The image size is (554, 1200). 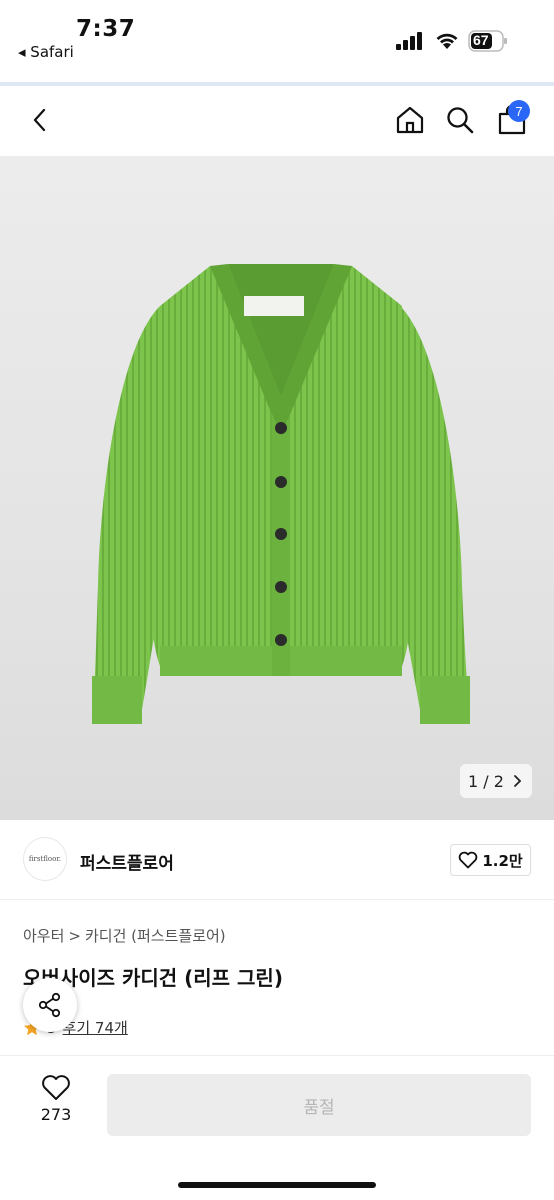 I want to click on cellular-signal-icon, so click(x=409, y=41).